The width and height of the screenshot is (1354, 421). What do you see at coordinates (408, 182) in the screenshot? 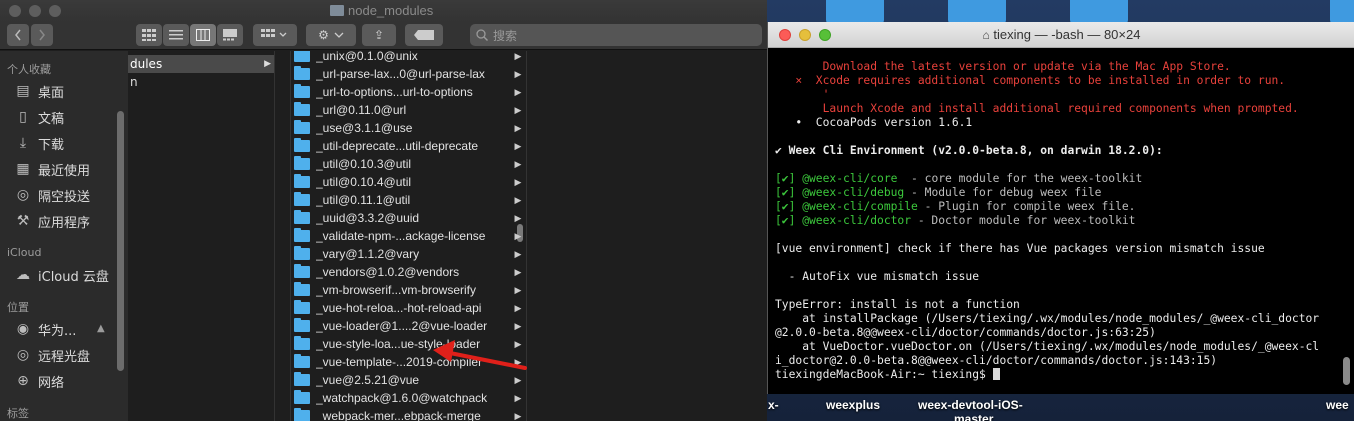
I see `file-row: _util@0.10.4@util ▶` at bounding box center [408, 182].